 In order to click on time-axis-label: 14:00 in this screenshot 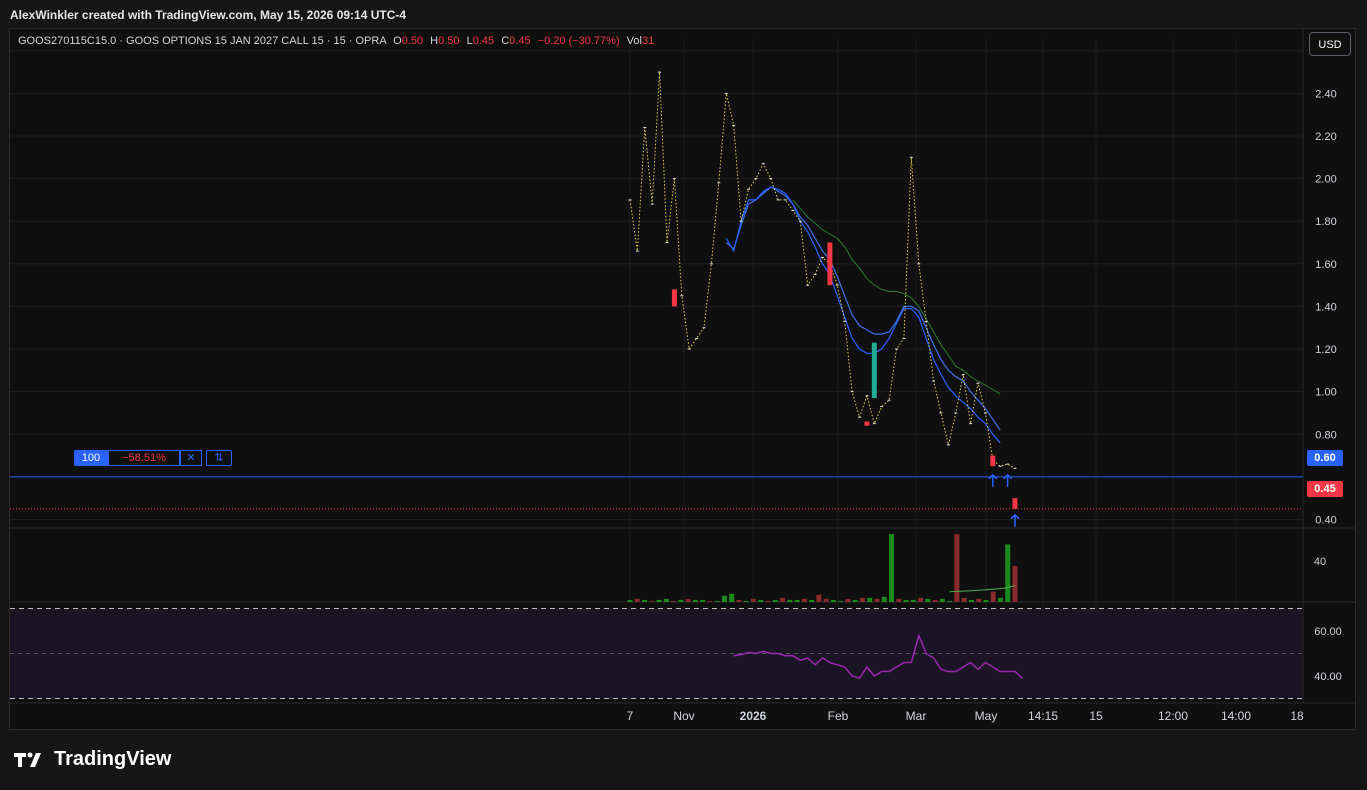, I will do `click(1236, 716)`.